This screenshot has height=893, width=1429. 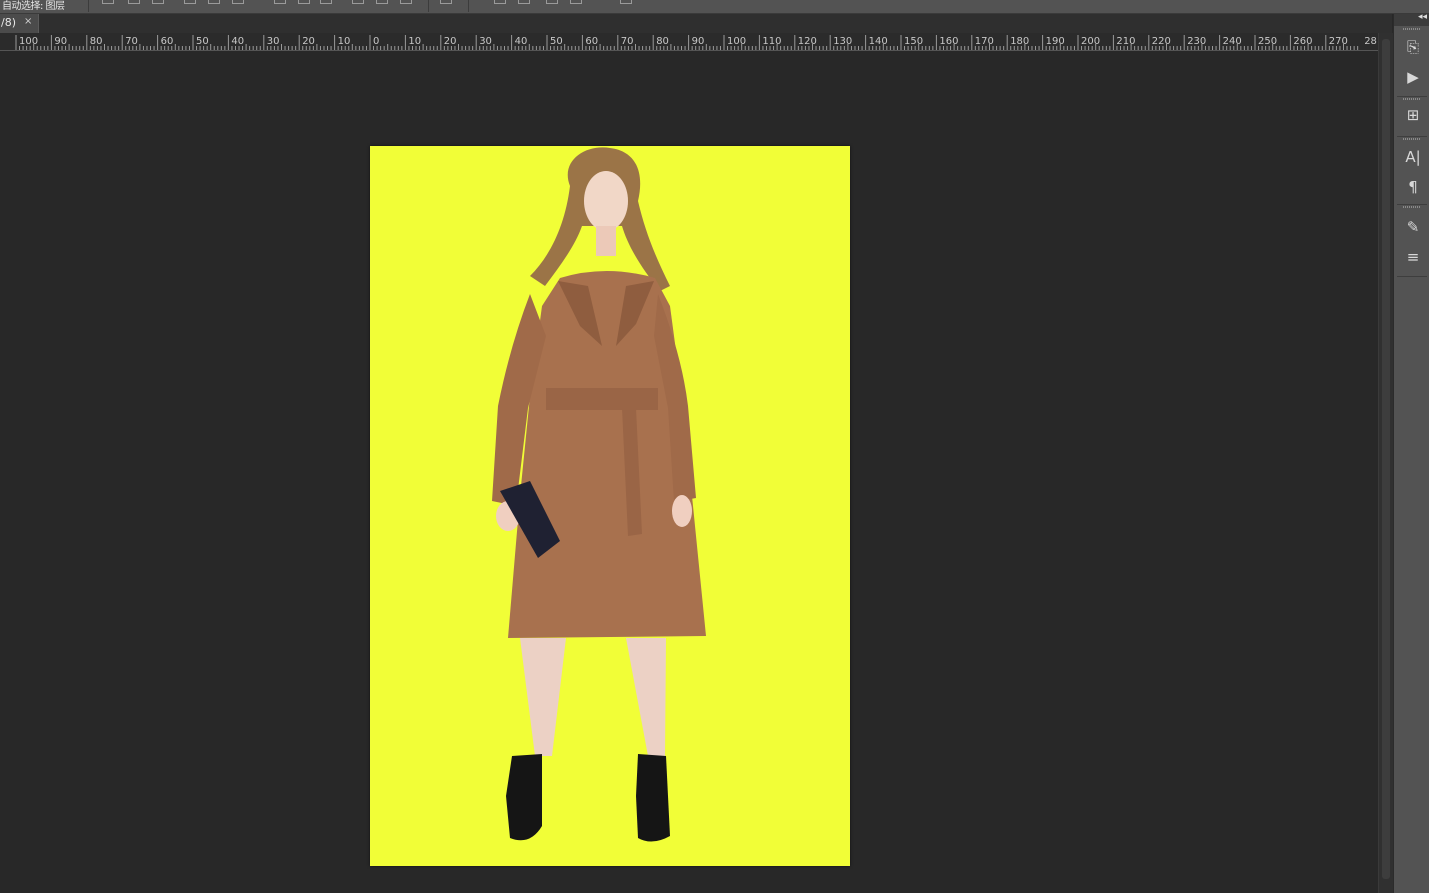 I want to click on distribute-bottom-icon, so click(x=326, y=2).